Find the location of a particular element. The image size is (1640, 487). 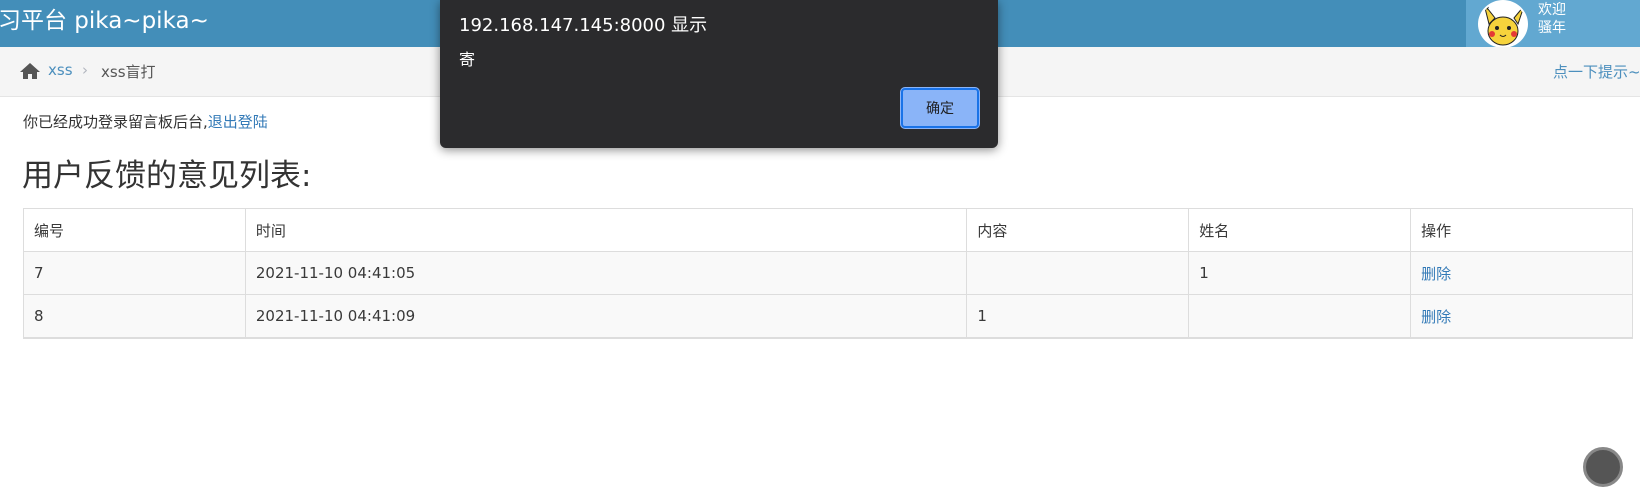

avatar is located at coordinates (1503, 24).